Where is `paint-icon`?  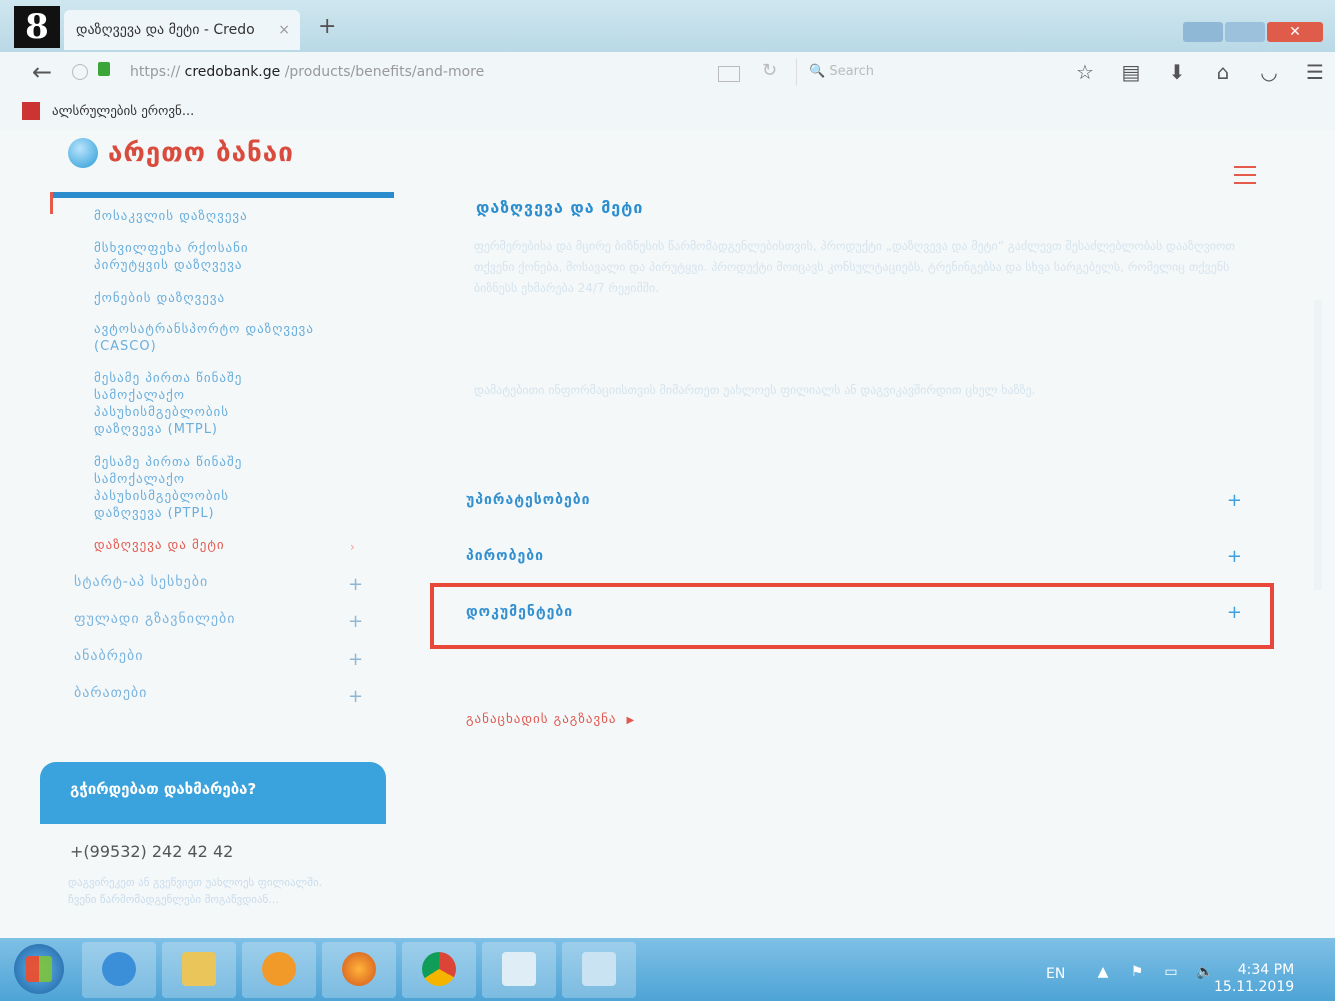
paint-icon is located at coordinates (599, 969).